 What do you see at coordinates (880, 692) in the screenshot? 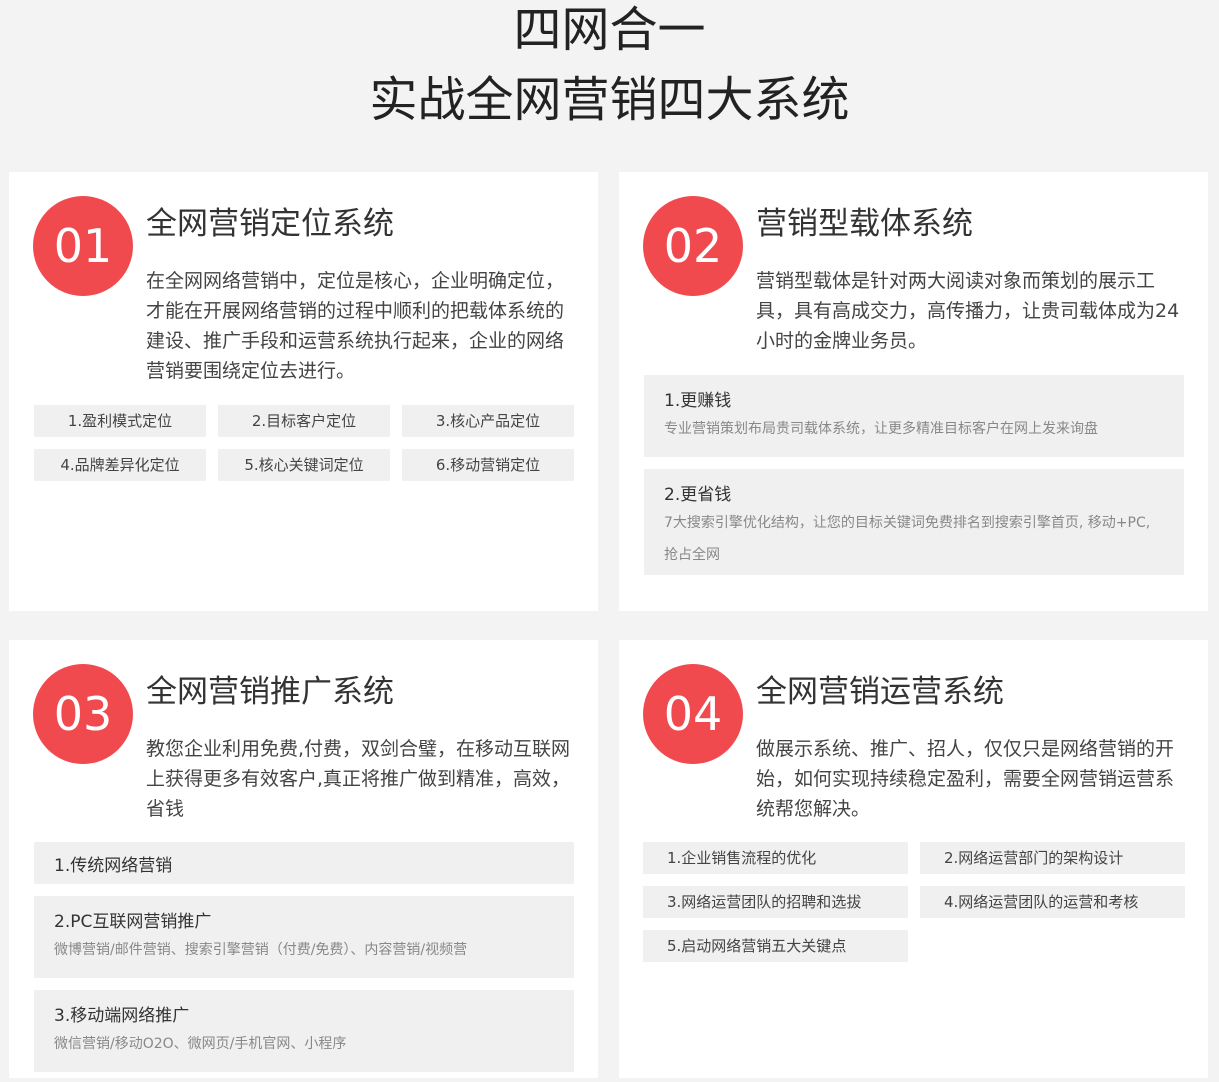
I see `card-title: 全网营销运营系统` at bounding box center [880, 692].